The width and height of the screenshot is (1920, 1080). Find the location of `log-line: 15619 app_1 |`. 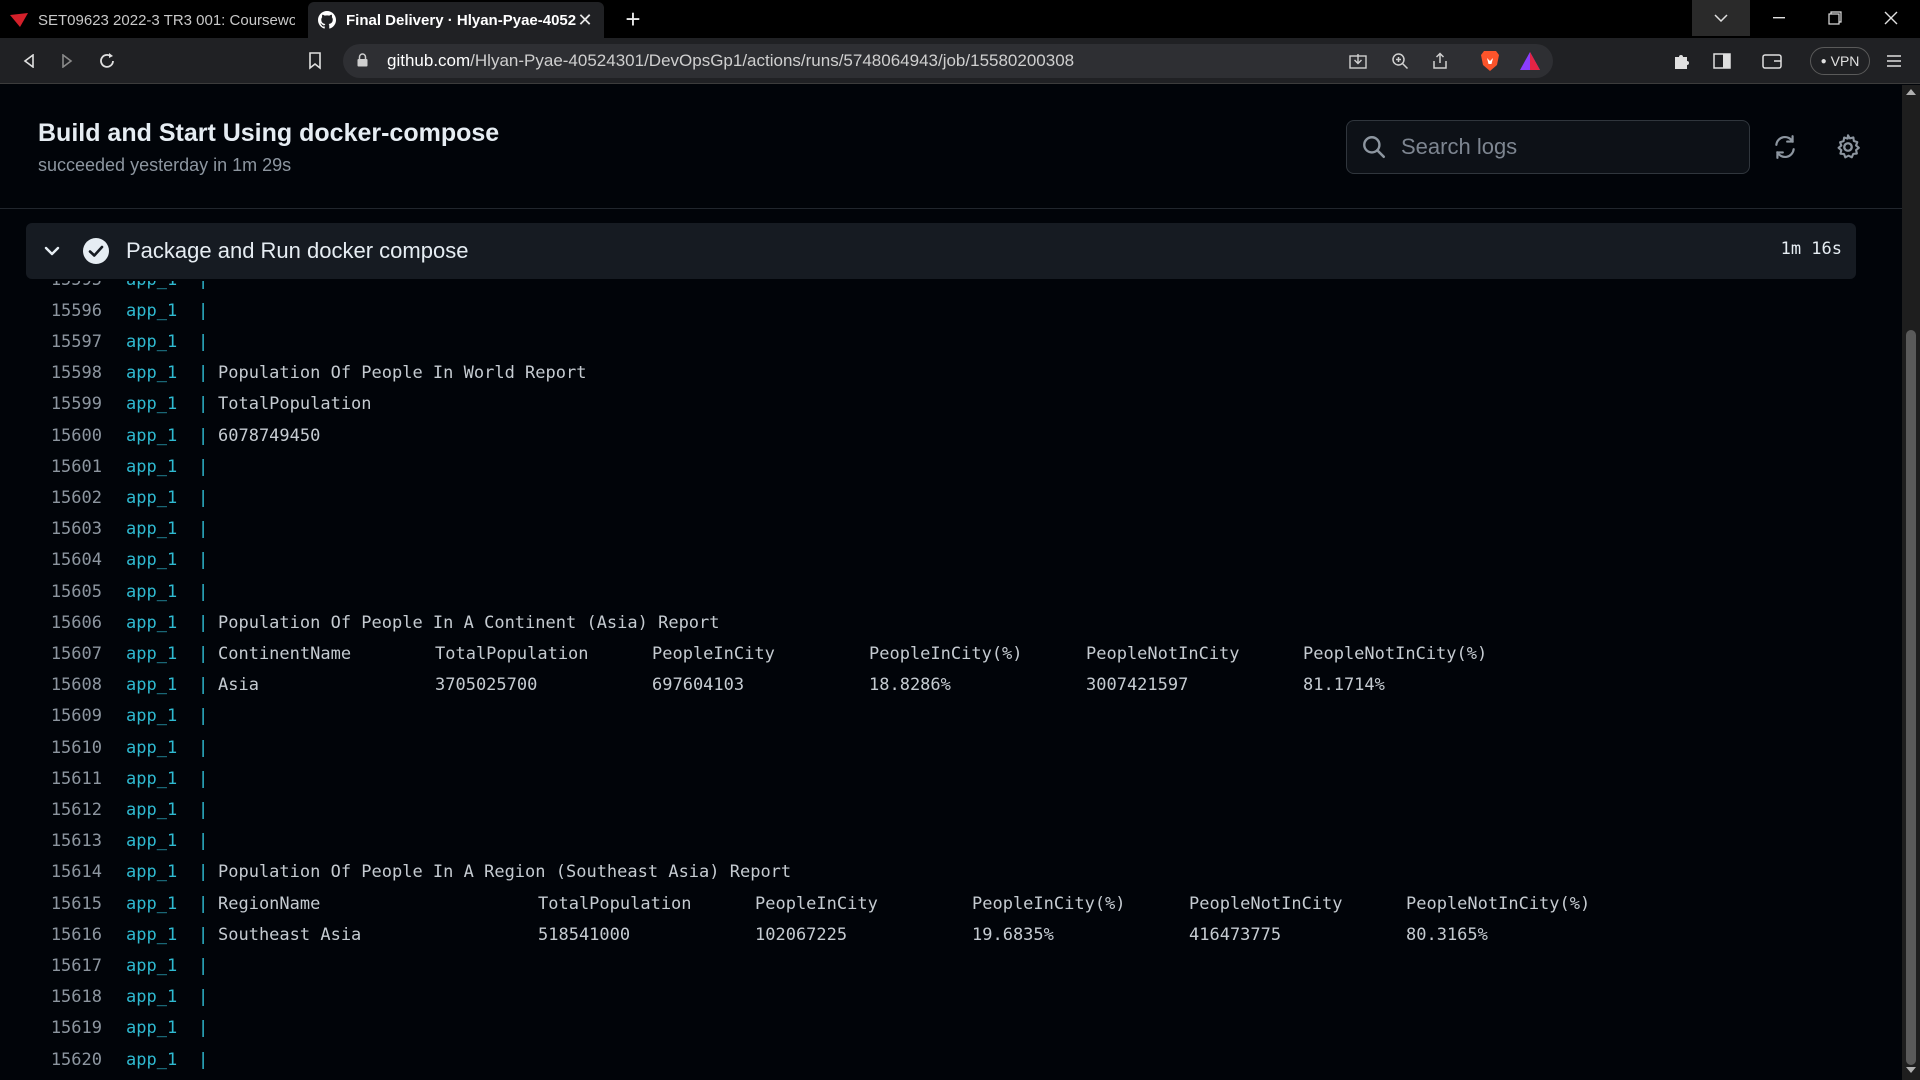

log-line: 15619 app_1 | is located at coordinates (941, 1028).